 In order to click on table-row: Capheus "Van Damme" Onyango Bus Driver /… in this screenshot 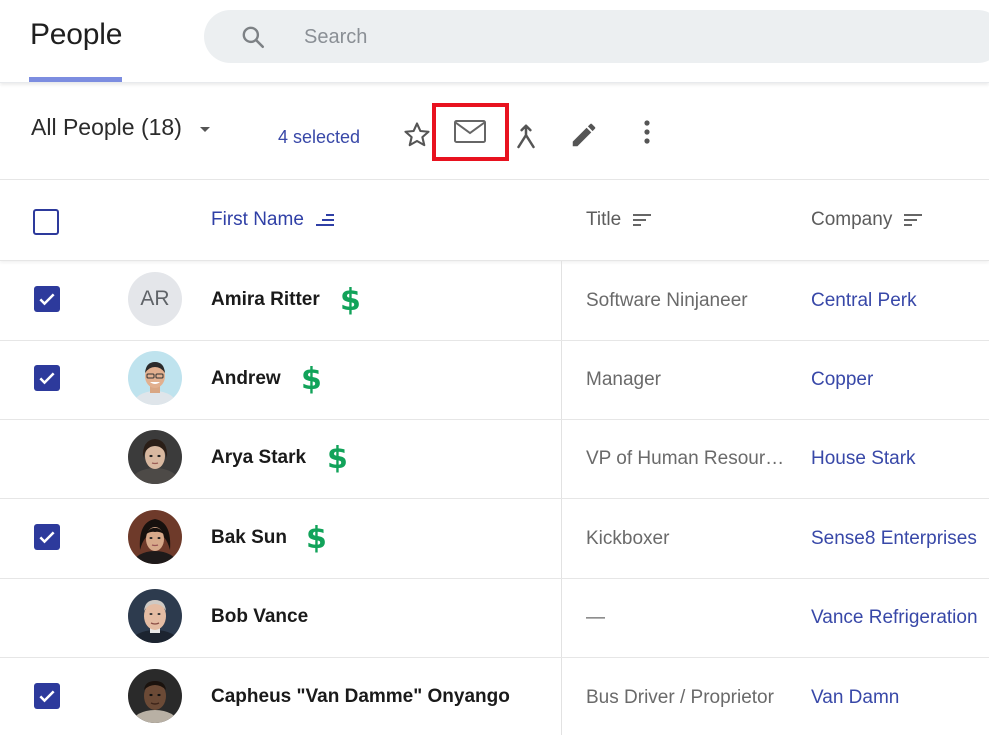, I will do `click(494, 696)`.